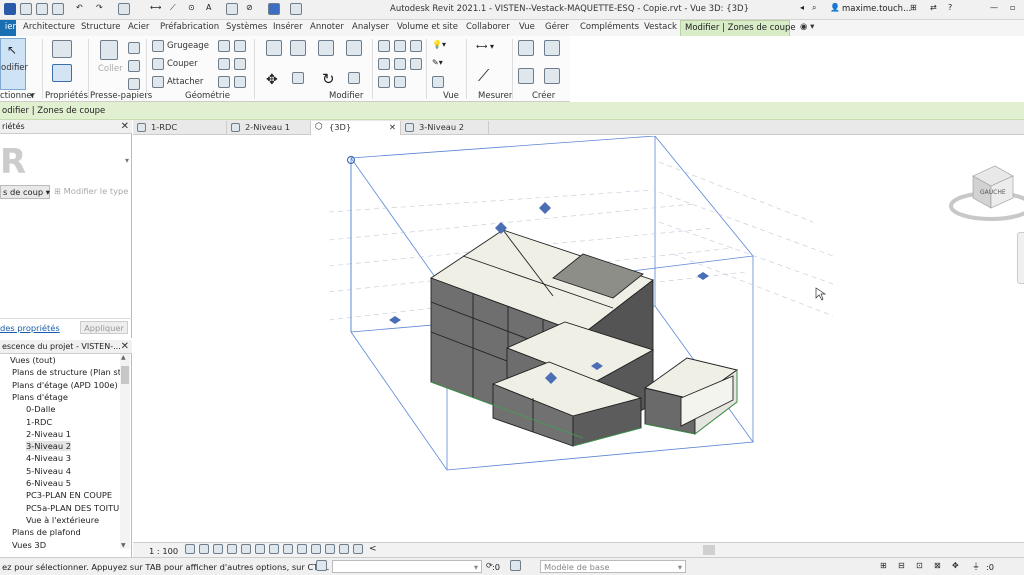  I want to click on browser-item: 6-Niveau 5, so click(48, 483).